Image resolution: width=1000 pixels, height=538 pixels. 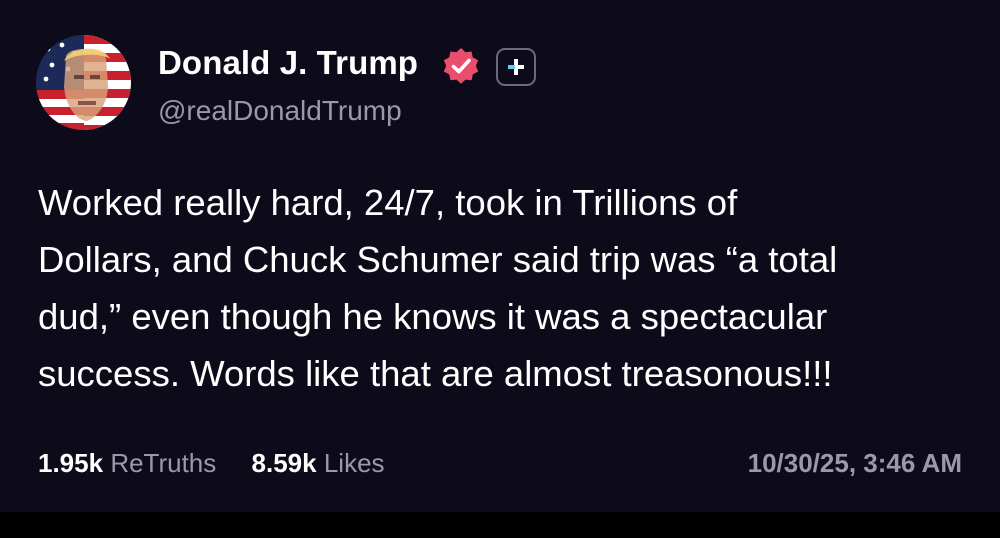 I want to click on post-stats: 1.95k ReTruths 8.59k Likes, so click(x=225, y=463).